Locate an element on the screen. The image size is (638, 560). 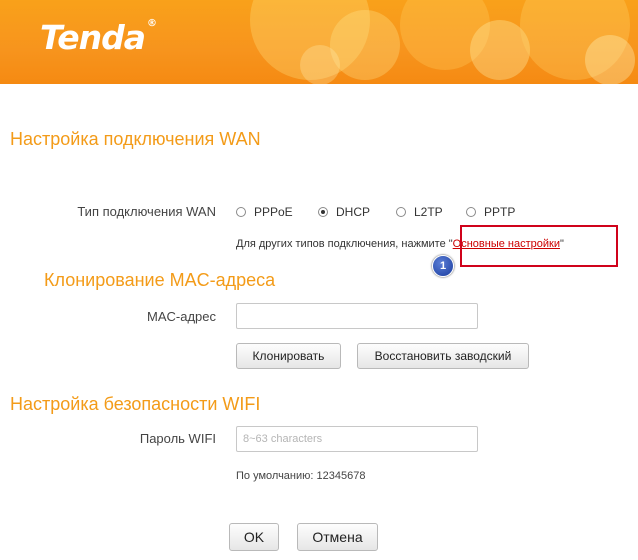
wifi-password-label: Пароль WIFI is located at coordinates (177, 438).